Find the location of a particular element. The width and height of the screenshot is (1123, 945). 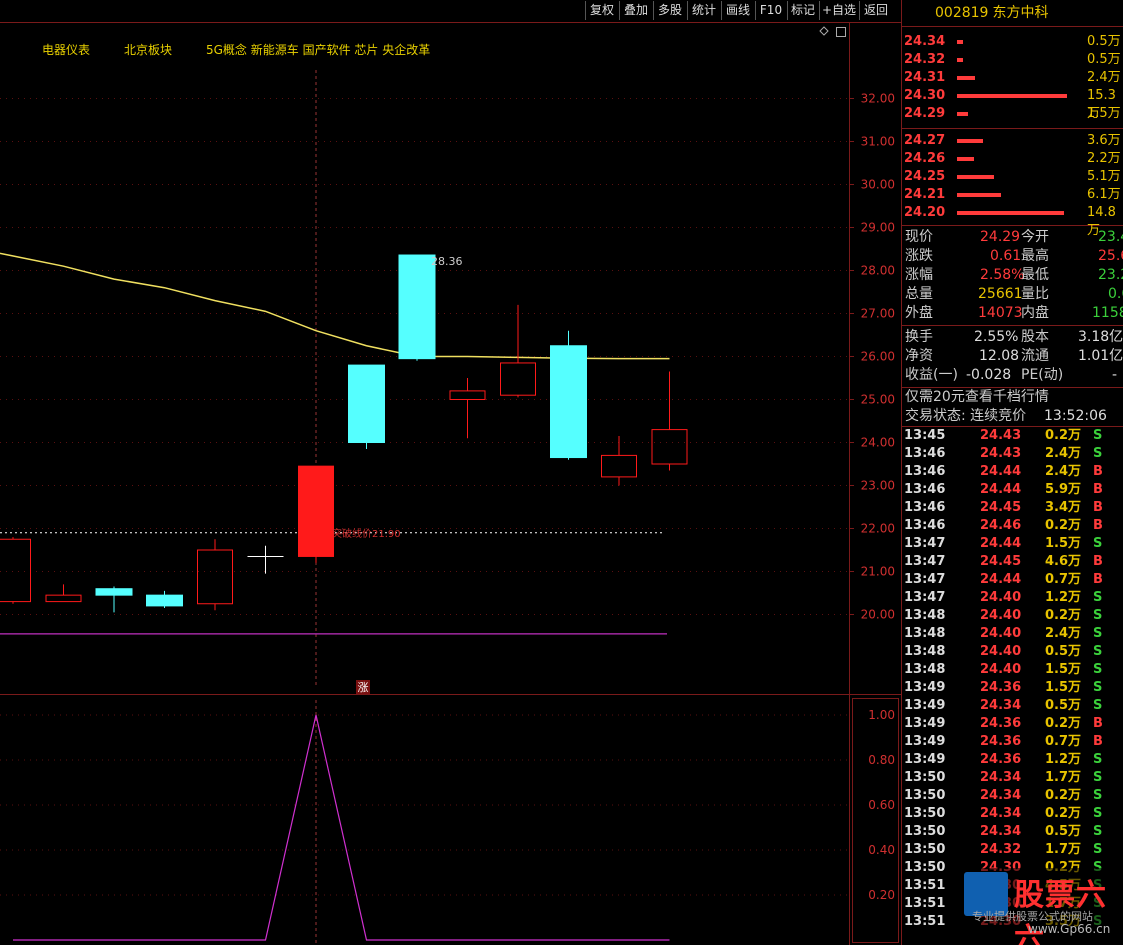

sub-tick-label: 0.60 is located at coordinates (881, 805).